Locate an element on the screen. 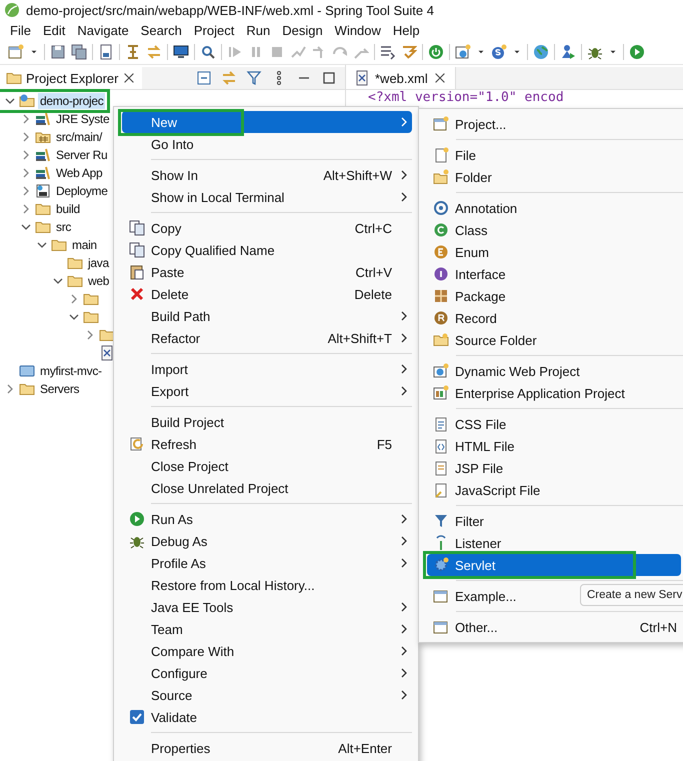 This screenshot has height=761, width=683. tree-item: Web App is located at coordinates (79, 173).